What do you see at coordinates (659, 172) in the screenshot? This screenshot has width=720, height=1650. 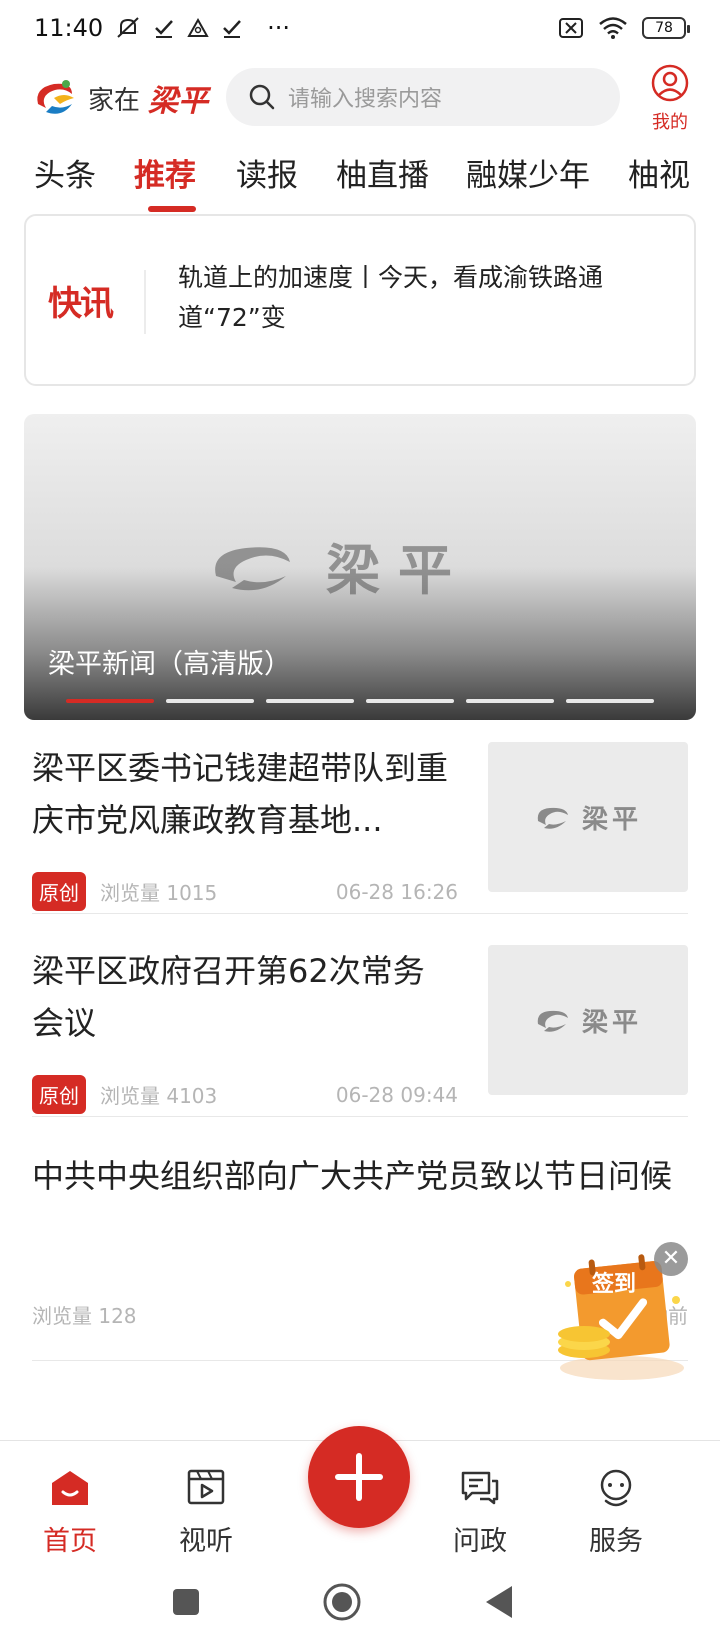 I see `tab-video: 柚视` at bounding box center [659, 172].